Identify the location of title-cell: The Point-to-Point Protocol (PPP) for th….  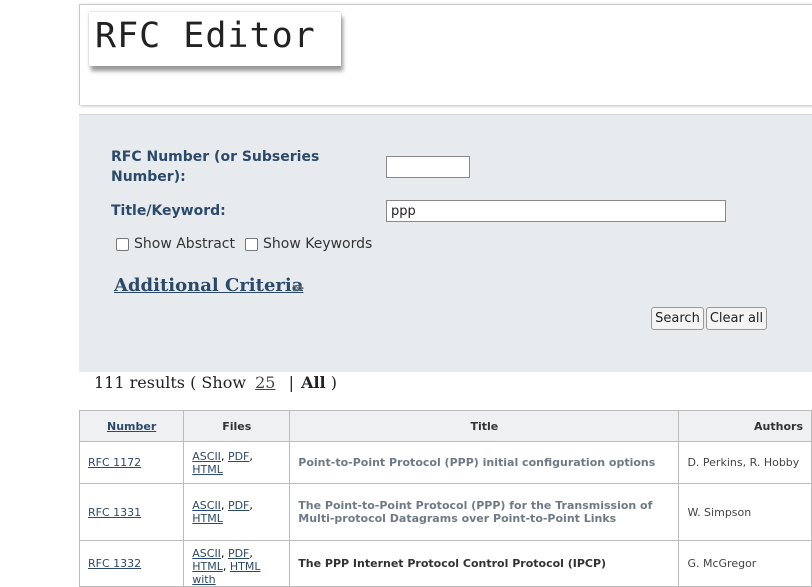
(484, 512).